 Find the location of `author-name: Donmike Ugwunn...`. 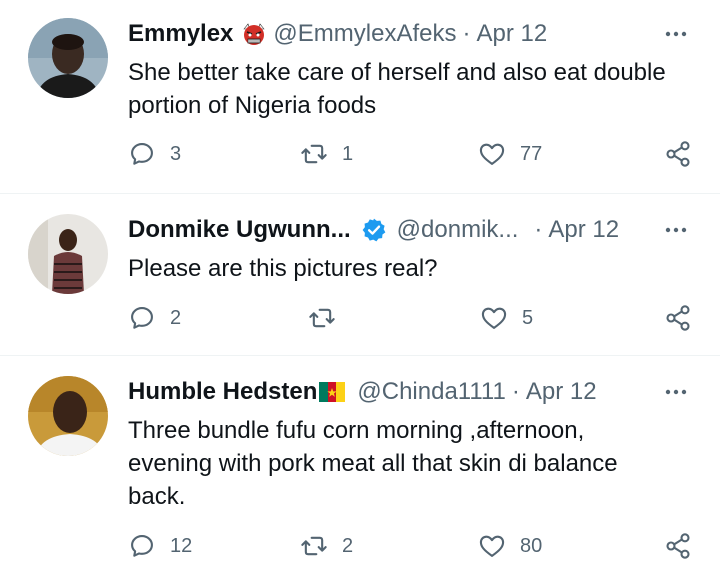

author-name: Donmike Ugwunn... is located at coordinates (239, 230).